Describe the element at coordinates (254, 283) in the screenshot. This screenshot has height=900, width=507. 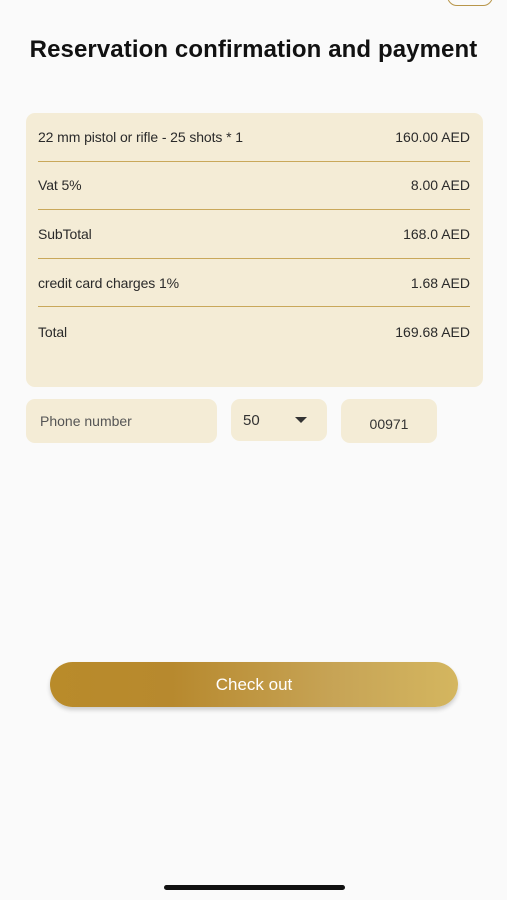
I see `summary-row-card-charges: credit card charges 1% 1.68 AED` at that location.